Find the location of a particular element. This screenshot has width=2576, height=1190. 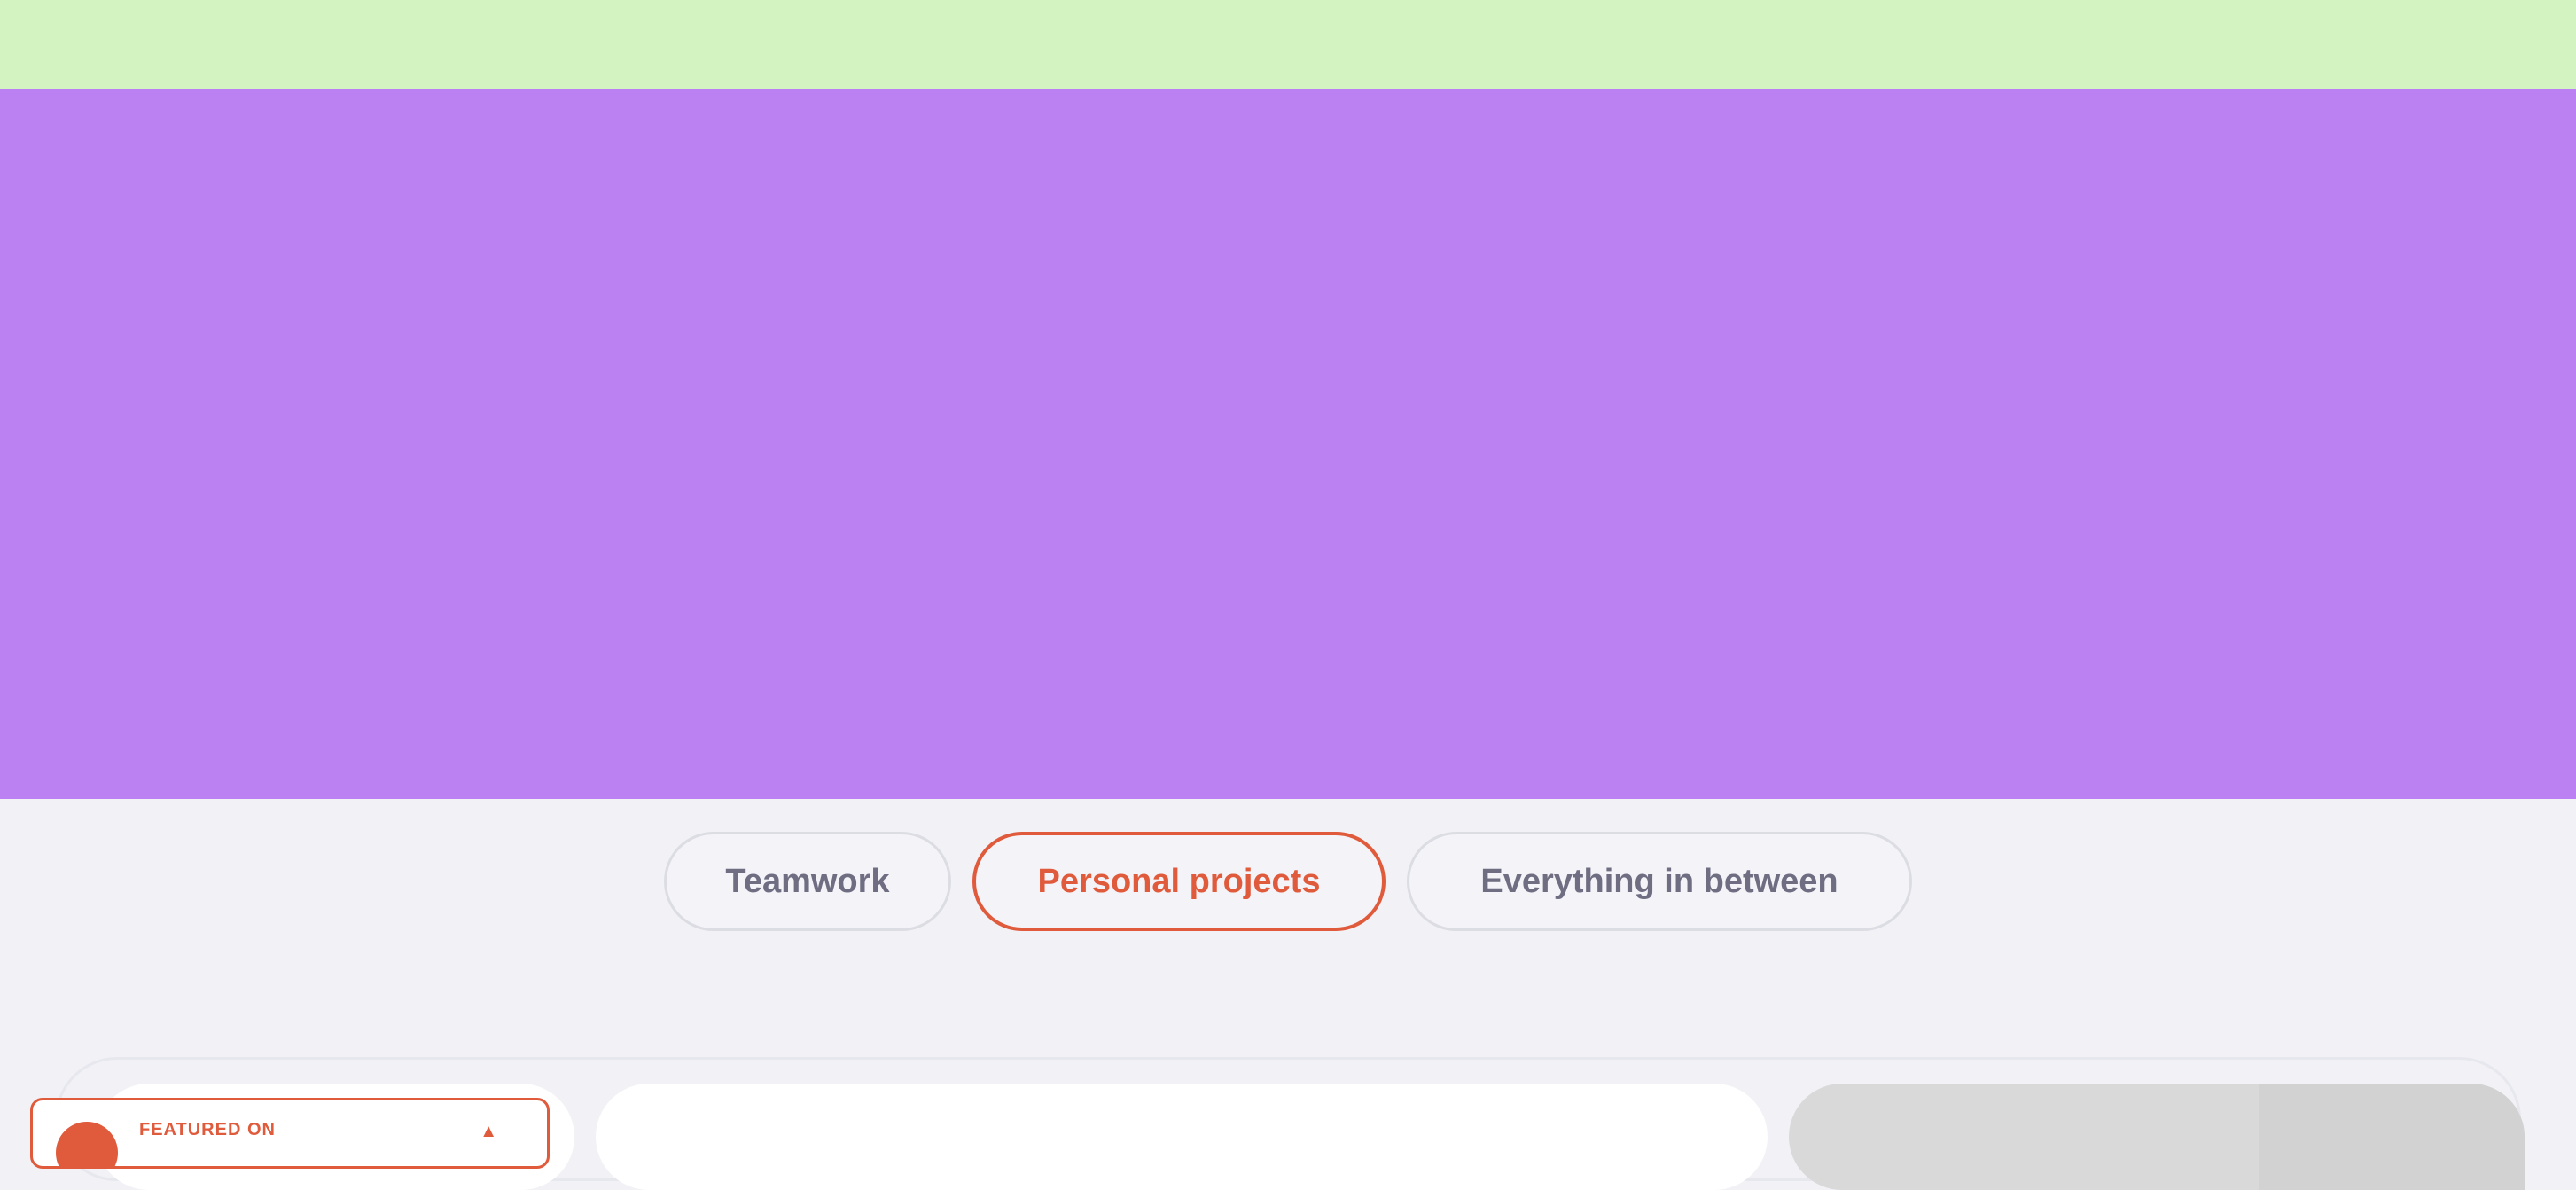

tab-label: Teamwork is located at coordinates (807, 881).